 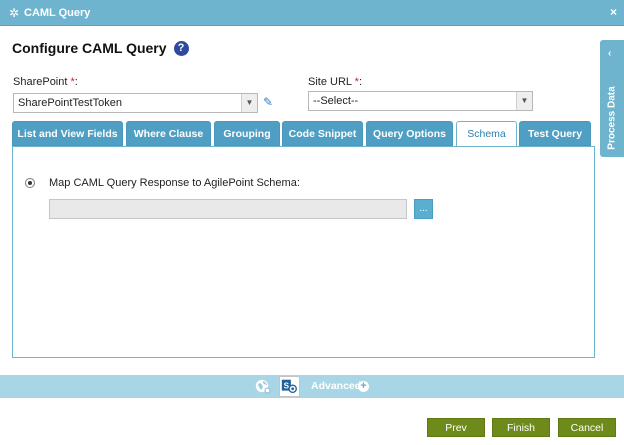 What do you see at coordinates (322, 133) in the screenshot?
I see `tab-code-snippet: Code Snippet` at bounding box center [322, 133].